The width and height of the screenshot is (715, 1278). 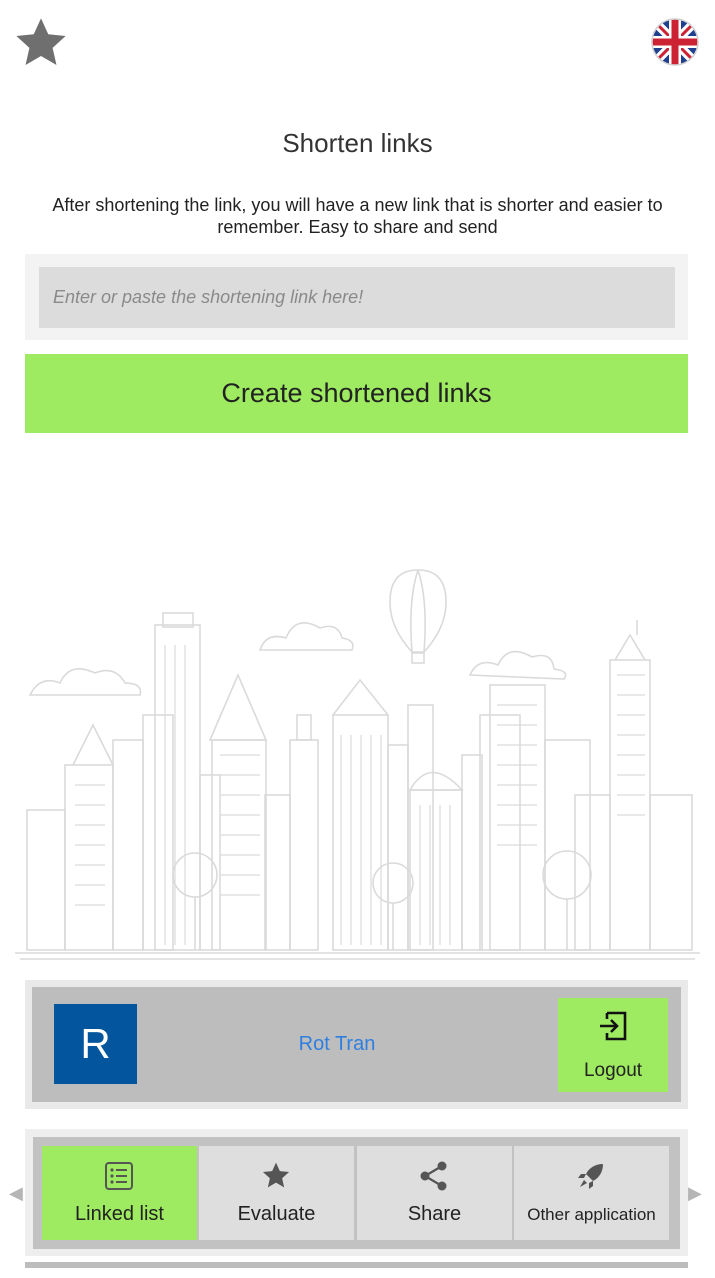 What do you see at coordinates (276, 1214) in the screenshot?
I see `tab-label: Evaluate` at bounding box center [276, 1214].